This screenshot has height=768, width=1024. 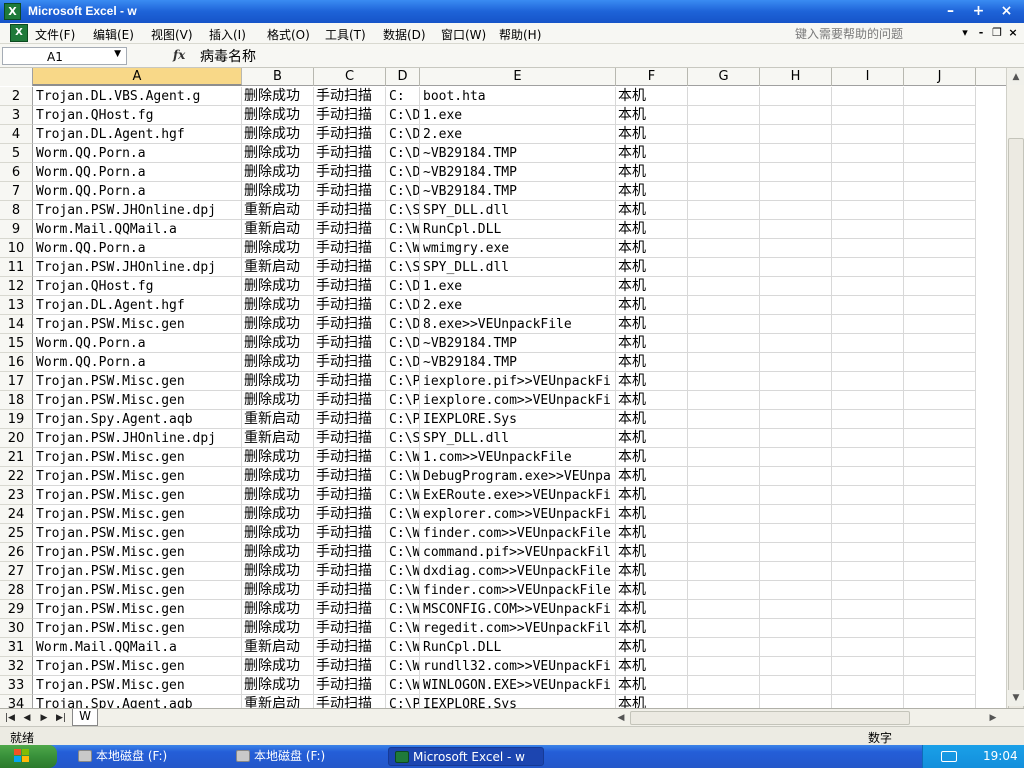 I want to click on column-header-g: G, so click(x=724, y=77).